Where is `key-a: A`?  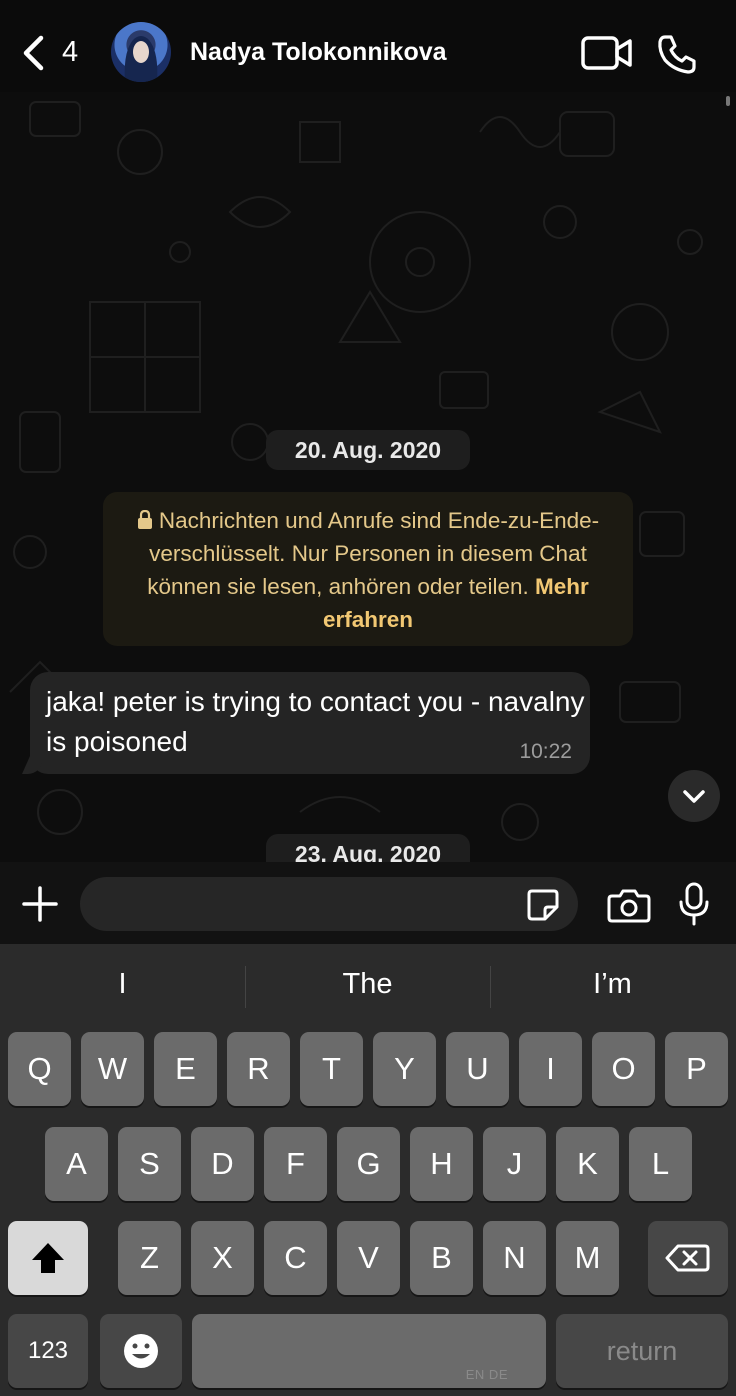 key-a: A is located at coordinates (76, 1164).